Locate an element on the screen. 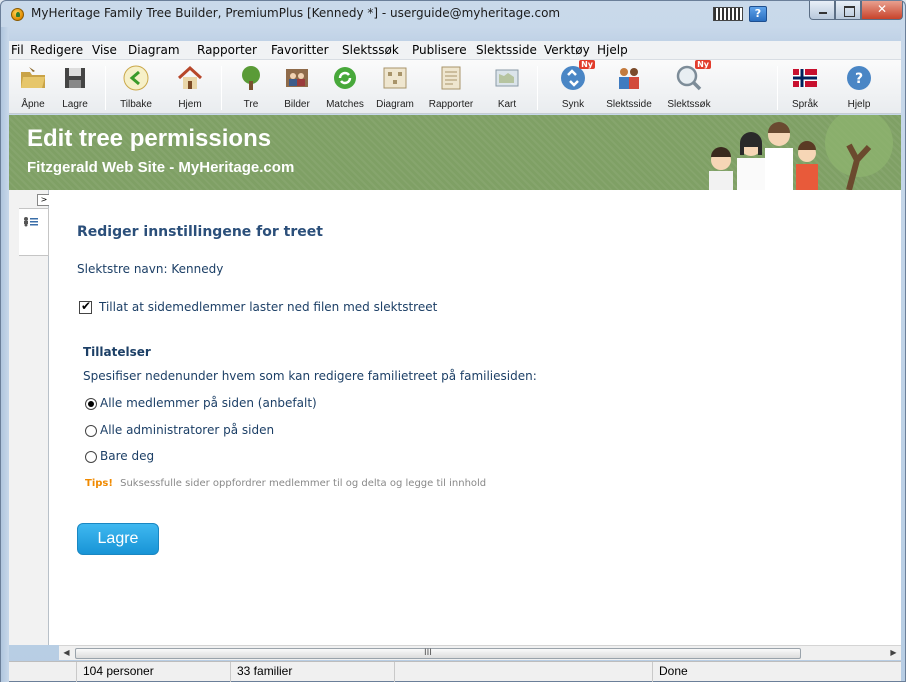  scroll-right-arrow-icon: ▶ is located at coordinates (893, 653).